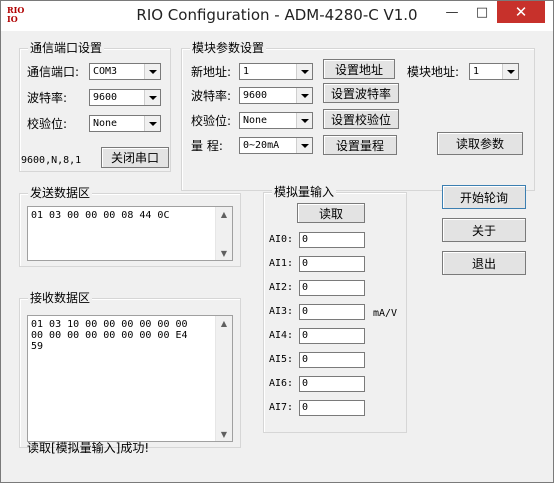  What do you see at coordinates (281, 311) in the screenshot?
I see `ai3-label: AI3:` at bounding box center [281, 311].